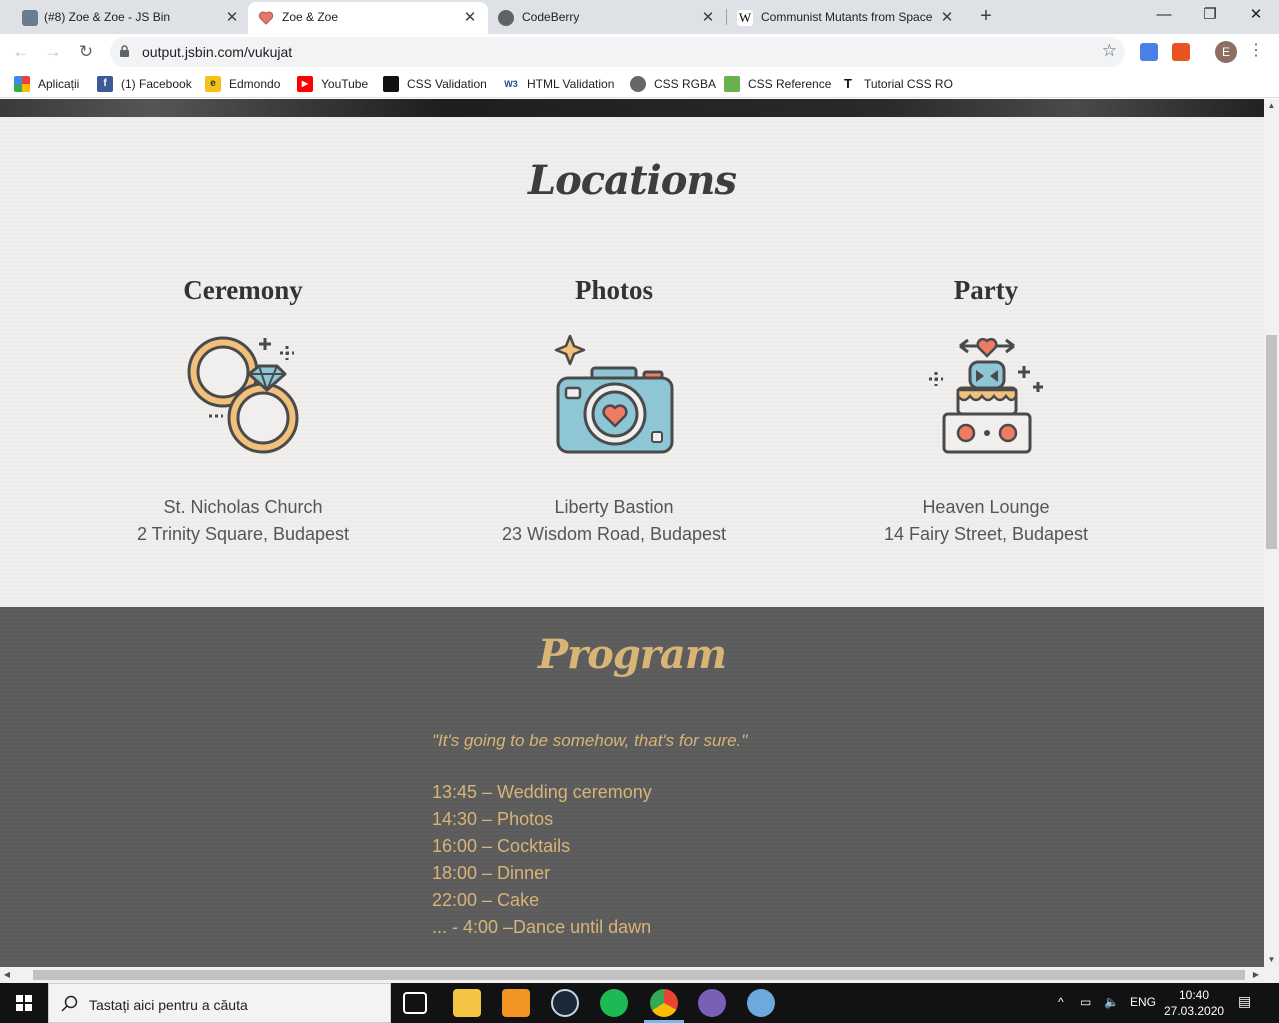 The image size is (1279, 1023). I want to click on back-arrow-icon: ←, so click(21, 52).